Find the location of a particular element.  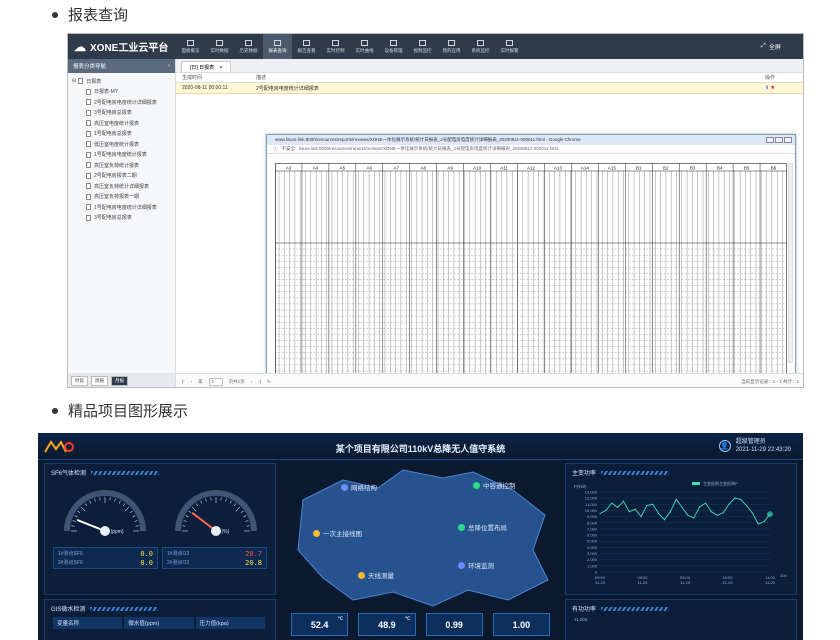

menu-item: 面板概览 is located at coordinates (190, 46).